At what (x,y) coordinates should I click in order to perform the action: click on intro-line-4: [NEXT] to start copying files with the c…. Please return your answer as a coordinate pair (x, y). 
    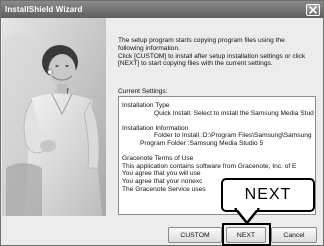
    Looking at the image, I should click on (195, 64).